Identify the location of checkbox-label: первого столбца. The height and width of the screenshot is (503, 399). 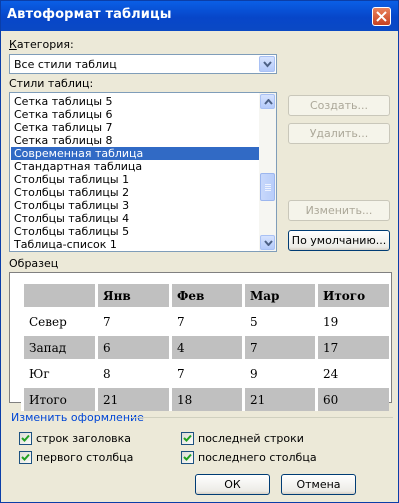
(85, 457).